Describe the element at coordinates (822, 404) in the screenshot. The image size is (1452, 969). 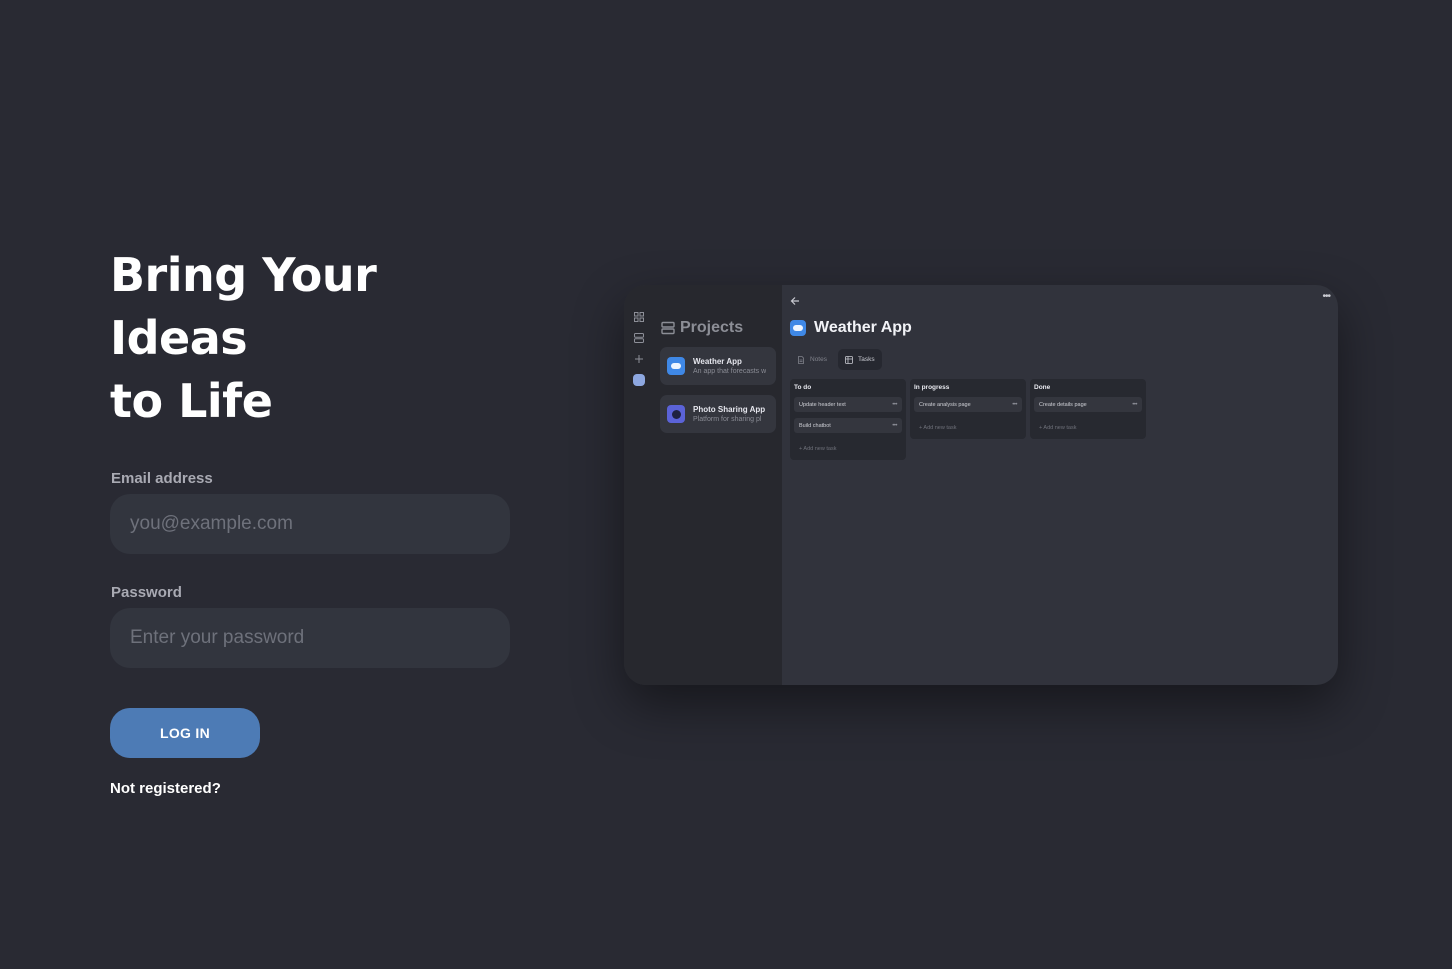
I see `task-text: Update header text` at that location.